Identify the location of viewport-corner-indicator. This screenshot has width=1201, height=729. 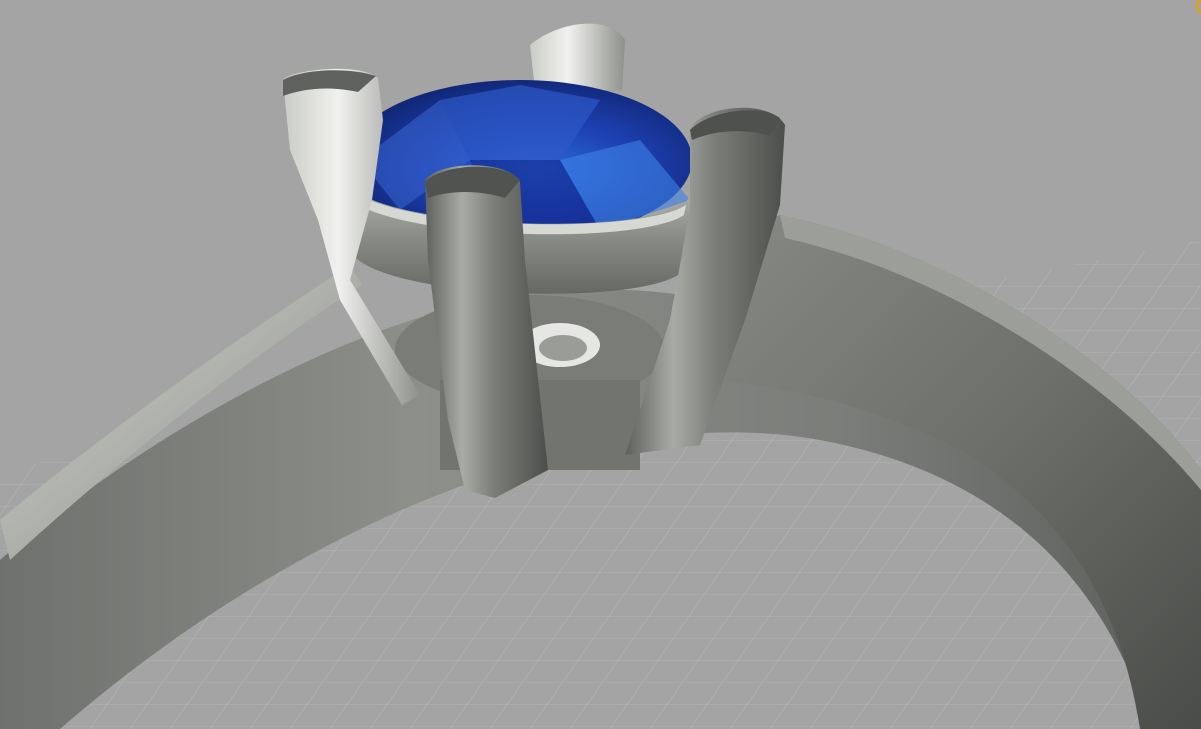
(1198, 7).